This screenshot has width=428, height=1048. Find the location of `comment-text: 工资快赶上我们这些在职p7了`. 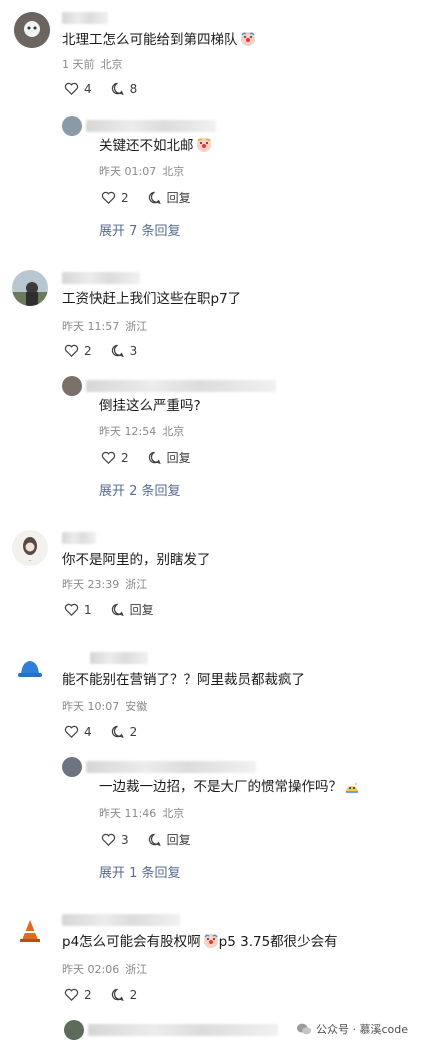

comment-text: 工资快赶上我们这些在职p7了 is located at coordinates (152, 299).